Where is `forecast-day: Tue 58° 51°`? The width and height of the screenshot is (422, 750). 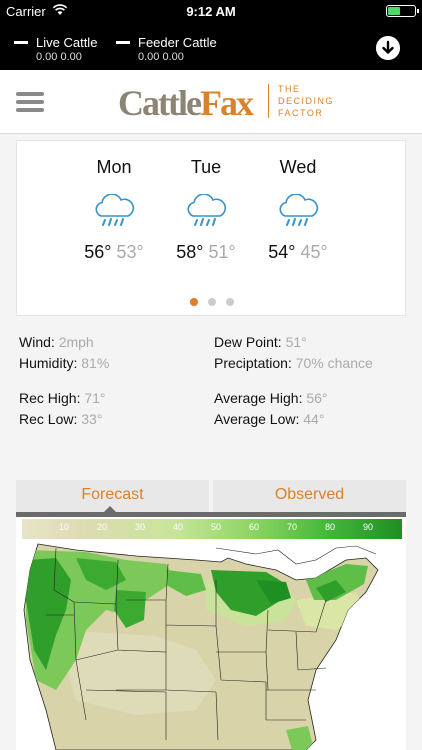
forecast-day: Tue 58° 51° is located at coordinates (206, 210).